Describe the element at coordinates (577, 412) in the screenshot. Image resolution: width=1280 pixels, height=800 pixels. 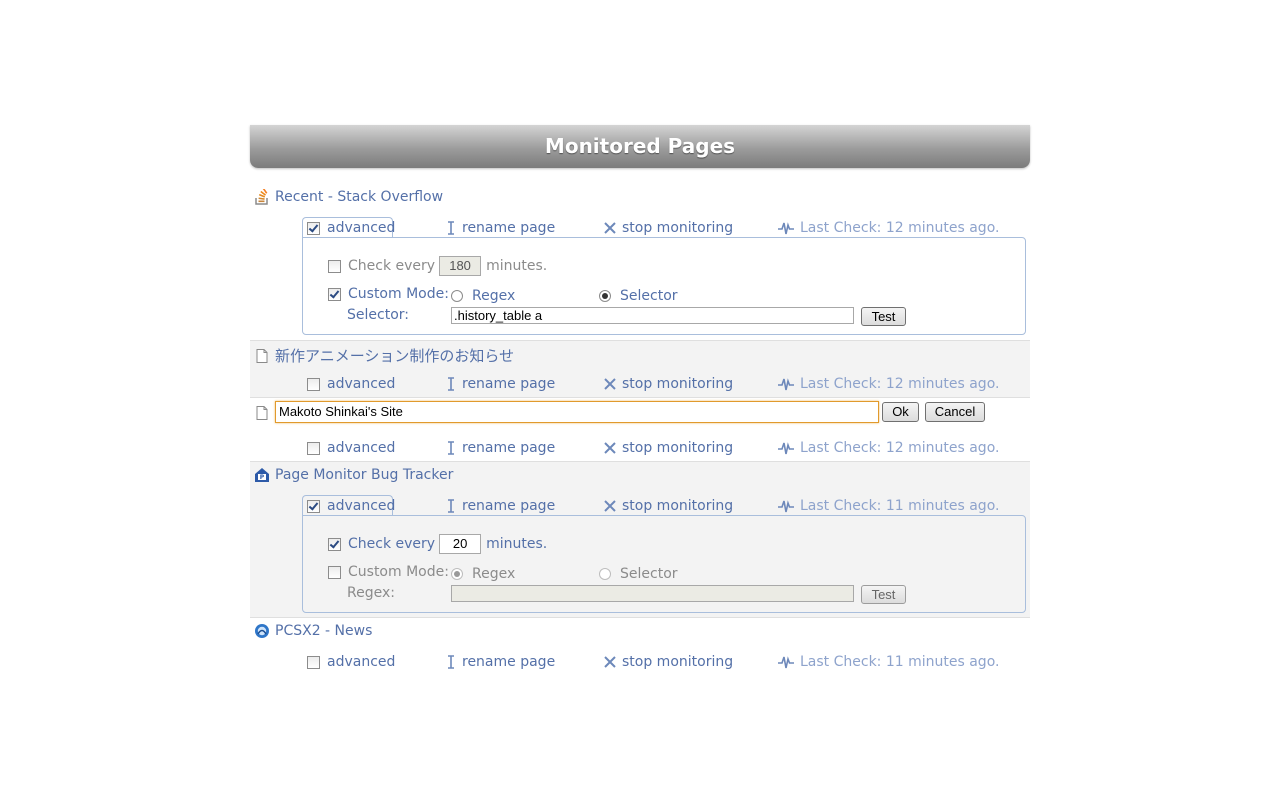
I see `rename-title-input: Makoto Shinkai's Site` at that location.